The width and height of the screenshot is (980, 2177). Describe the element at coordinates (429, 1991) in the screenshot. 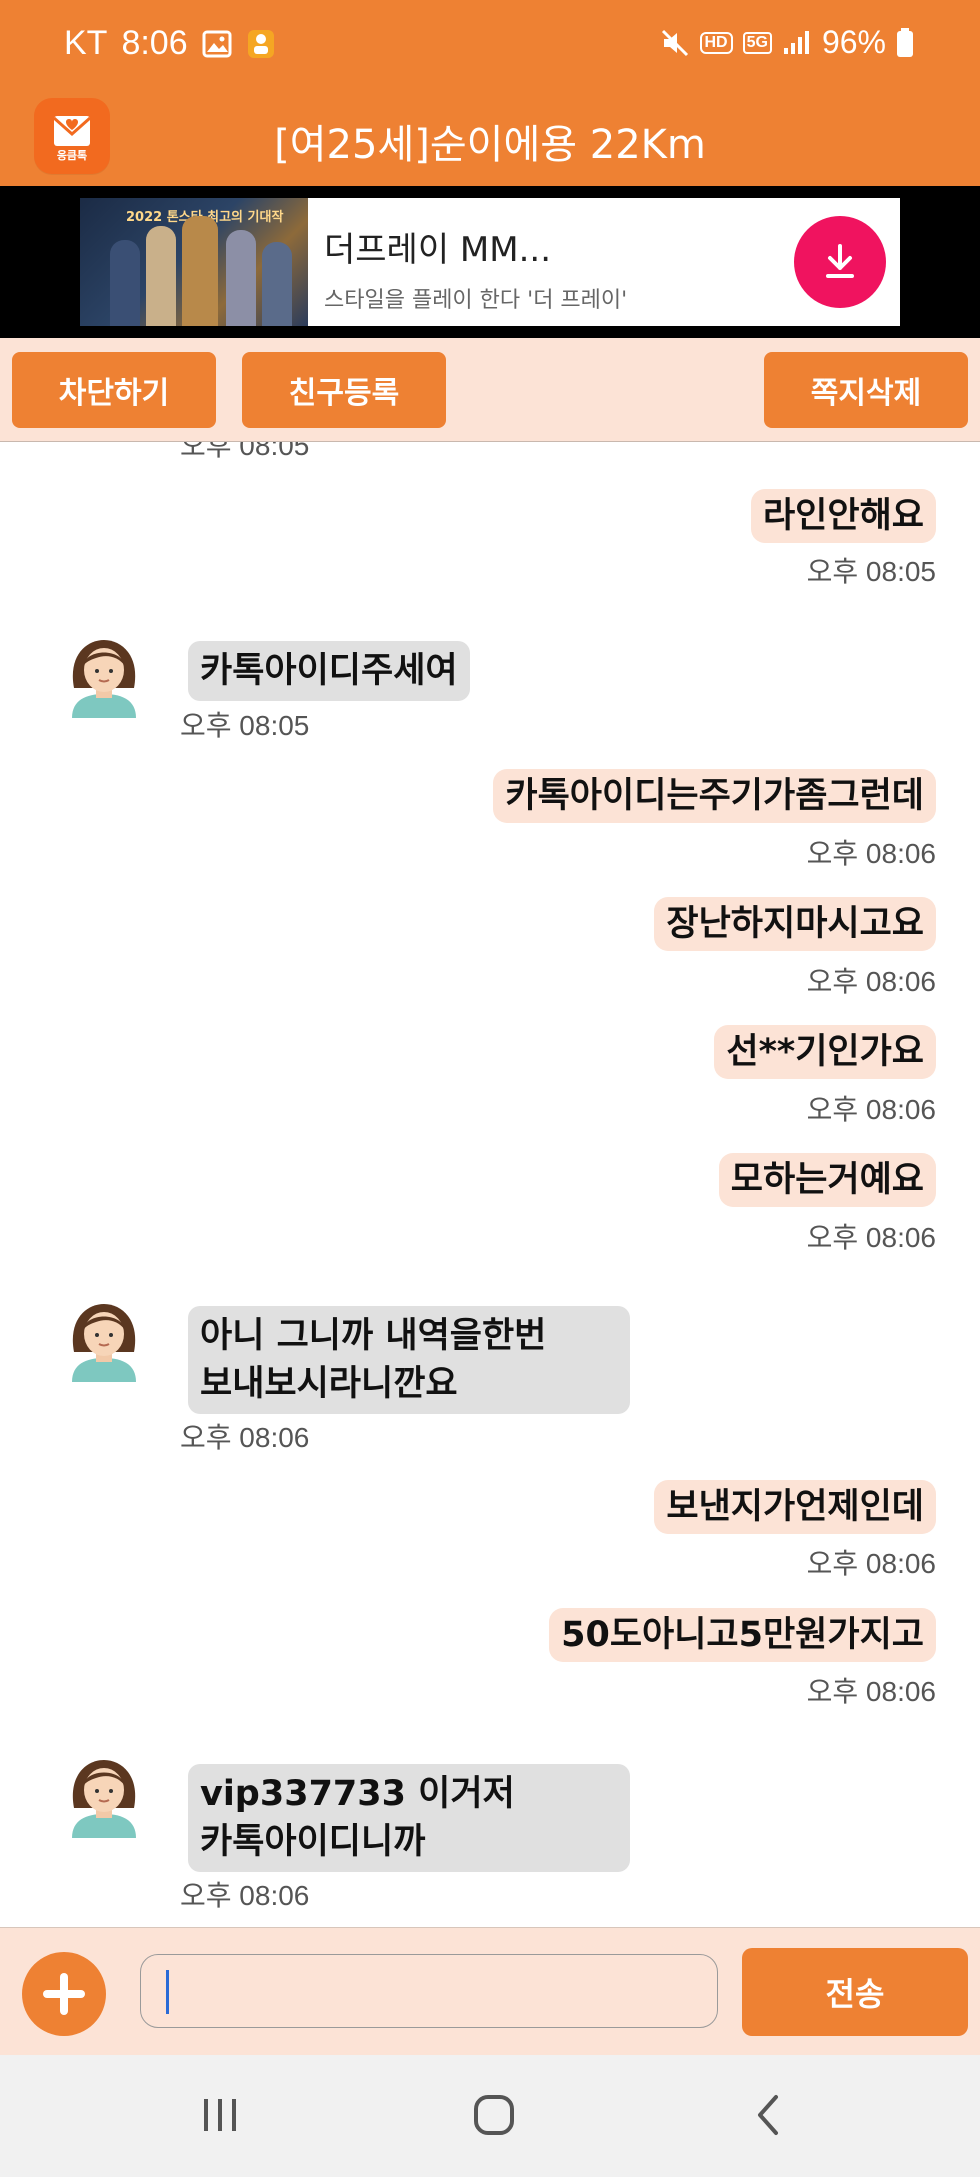

I see `message-input` at that location.